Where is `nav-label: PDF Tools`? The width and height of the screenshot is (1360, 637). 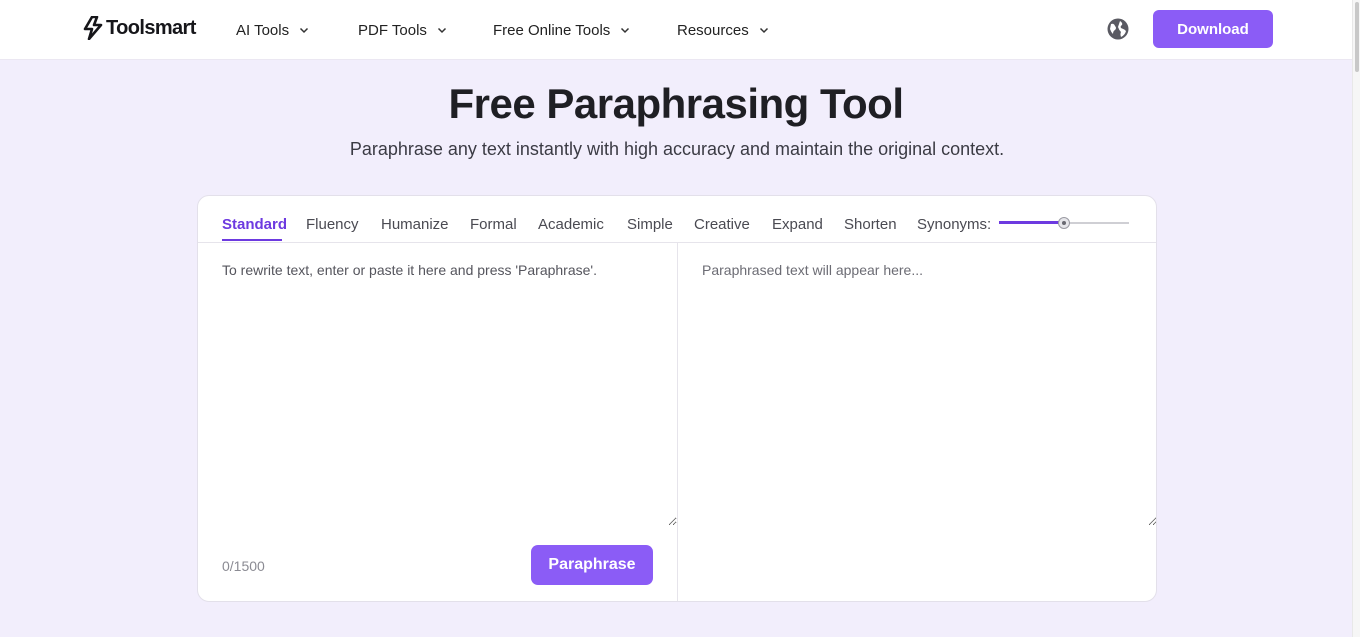 nav-label: PDF Tools is located at coordinates (392, 30).